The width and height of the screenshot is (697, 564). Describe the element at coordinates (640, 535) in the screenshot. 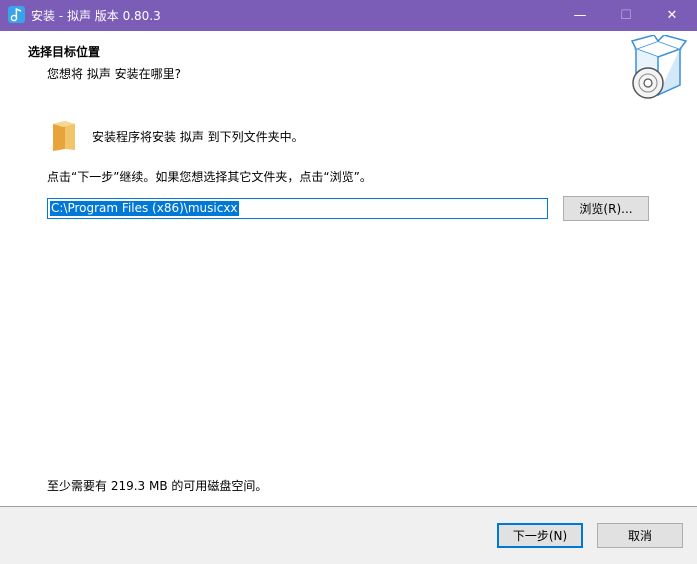

I see `cancel-button: 取消` at that location.